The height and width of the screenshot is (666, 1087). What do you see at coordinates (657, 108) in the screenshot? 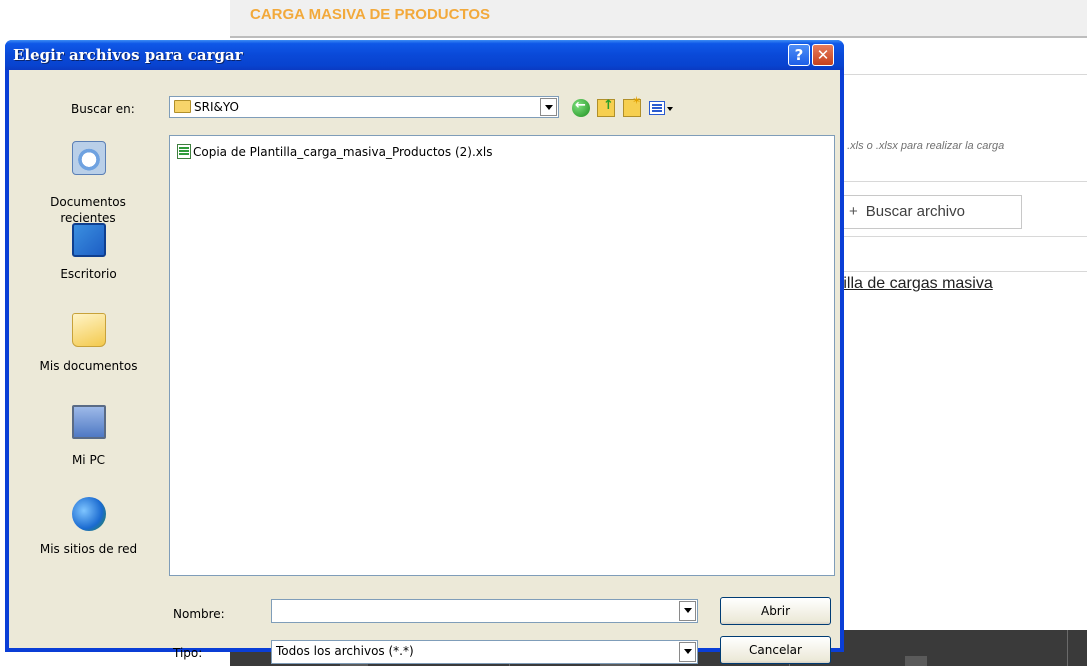
I see `view-menu-icon` at bounding box center [657, 108].